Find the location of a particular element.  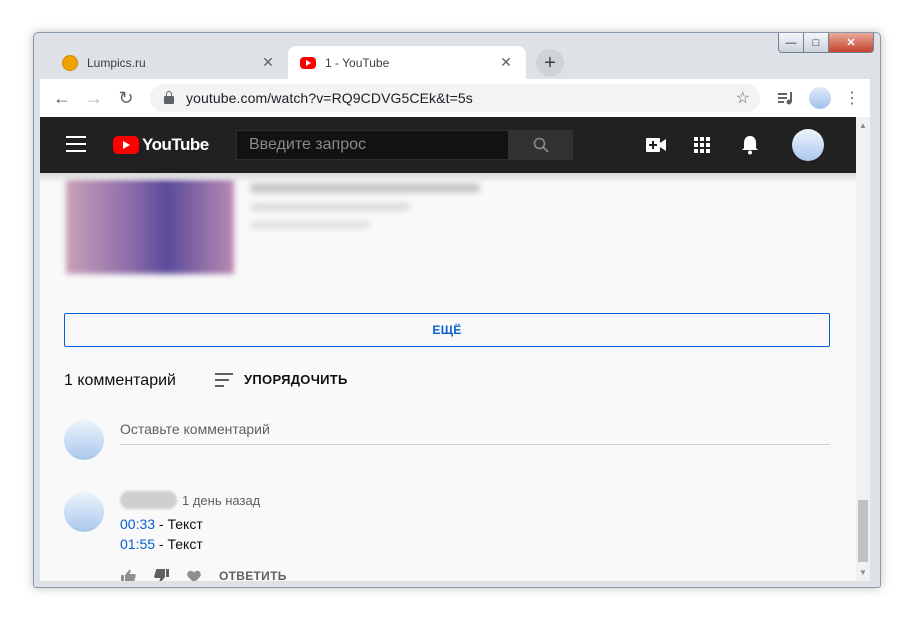

hamburger-menu-icon is located at coordinates (76, 144).